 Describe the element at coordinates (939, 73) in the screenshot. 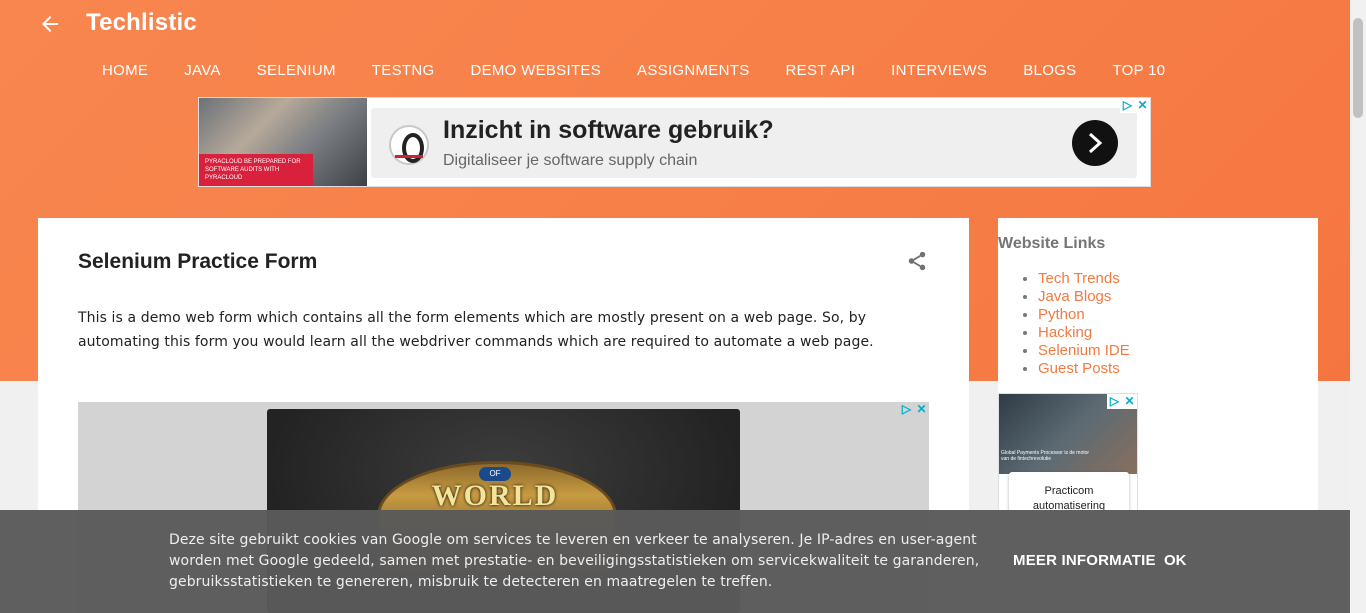

I see `nav-item-interviews: INTERVIEWS` at that location.